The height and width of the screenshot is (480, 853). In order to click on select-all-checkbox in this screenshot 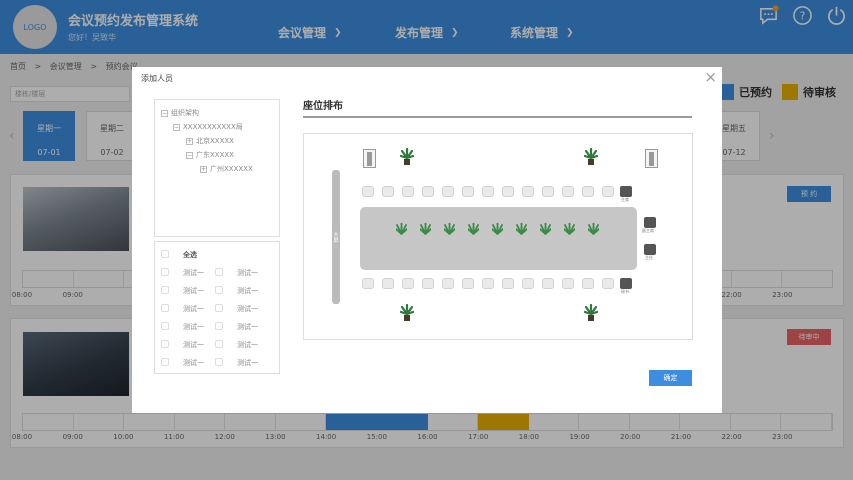, I will do `click(165, 254)`.